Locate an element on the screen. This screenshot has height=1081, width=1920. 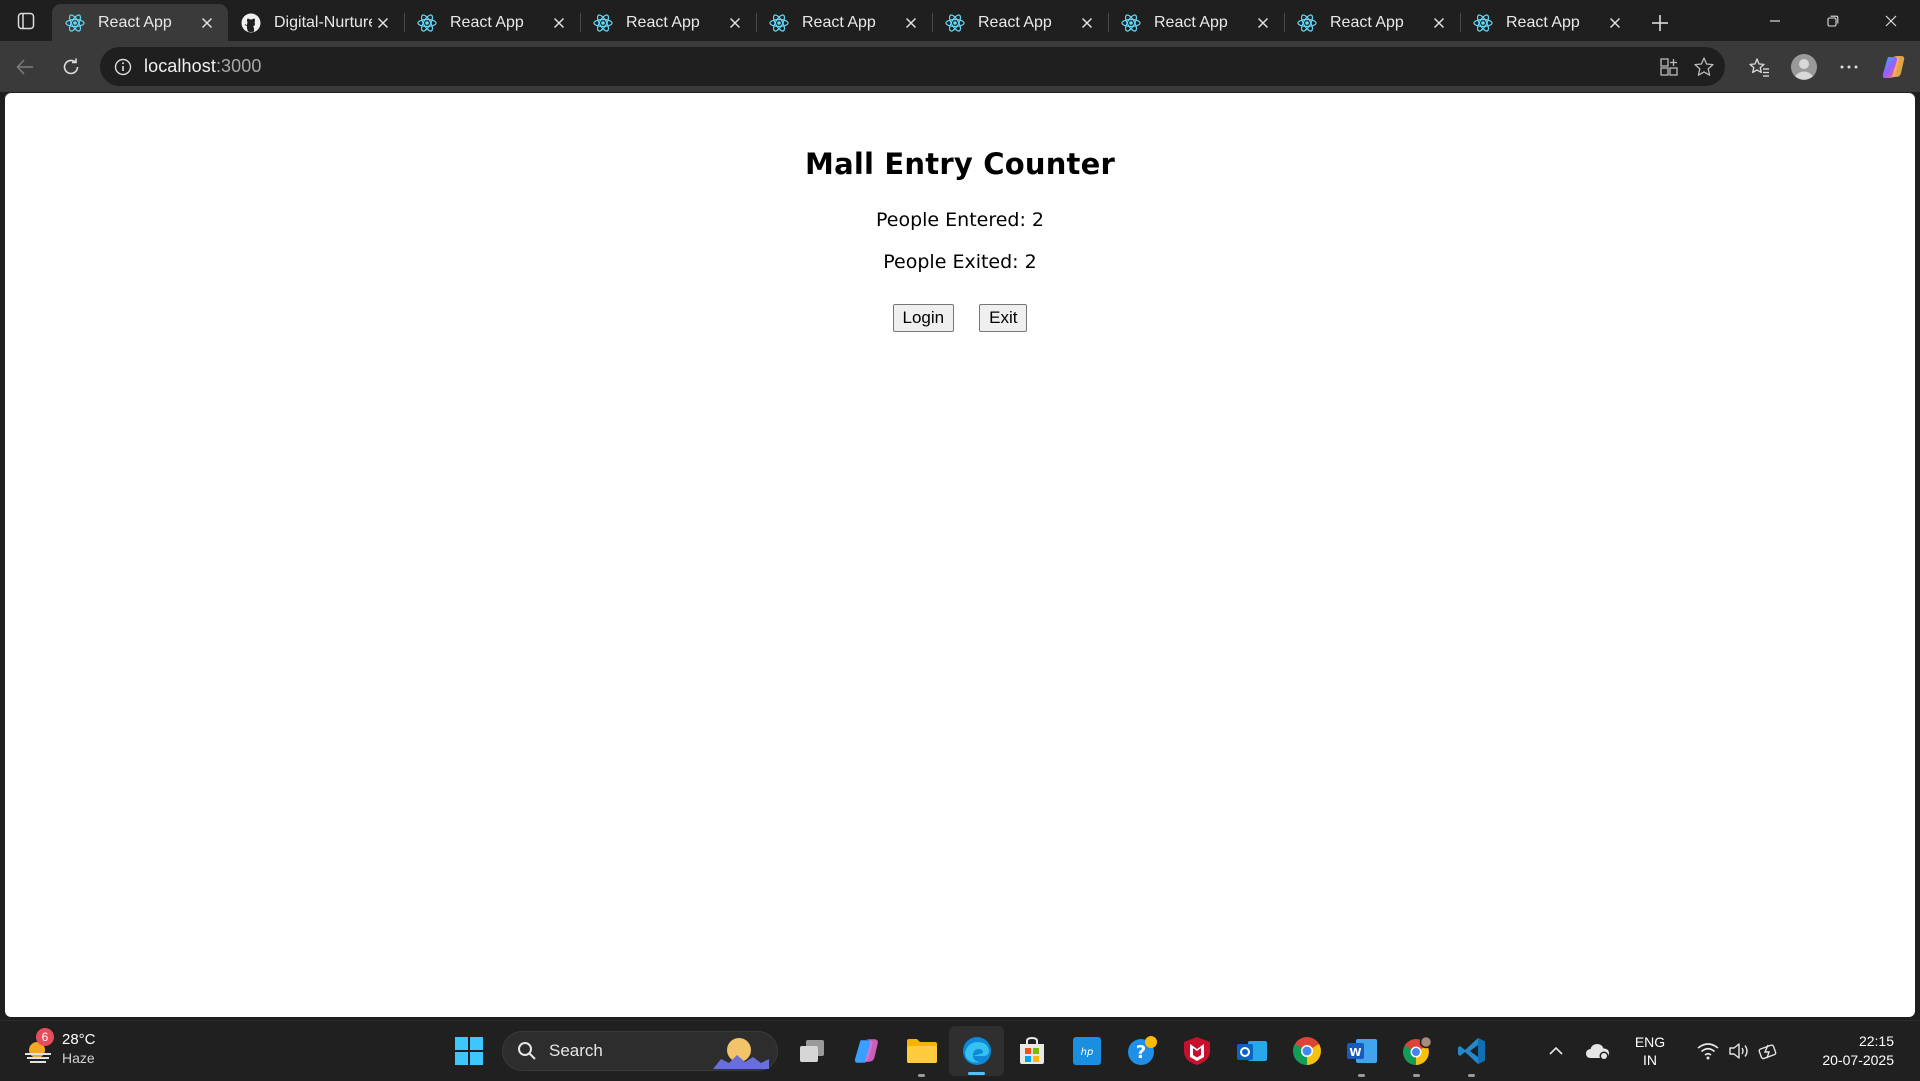
close-window-button is located at coordinates (1891, 20).